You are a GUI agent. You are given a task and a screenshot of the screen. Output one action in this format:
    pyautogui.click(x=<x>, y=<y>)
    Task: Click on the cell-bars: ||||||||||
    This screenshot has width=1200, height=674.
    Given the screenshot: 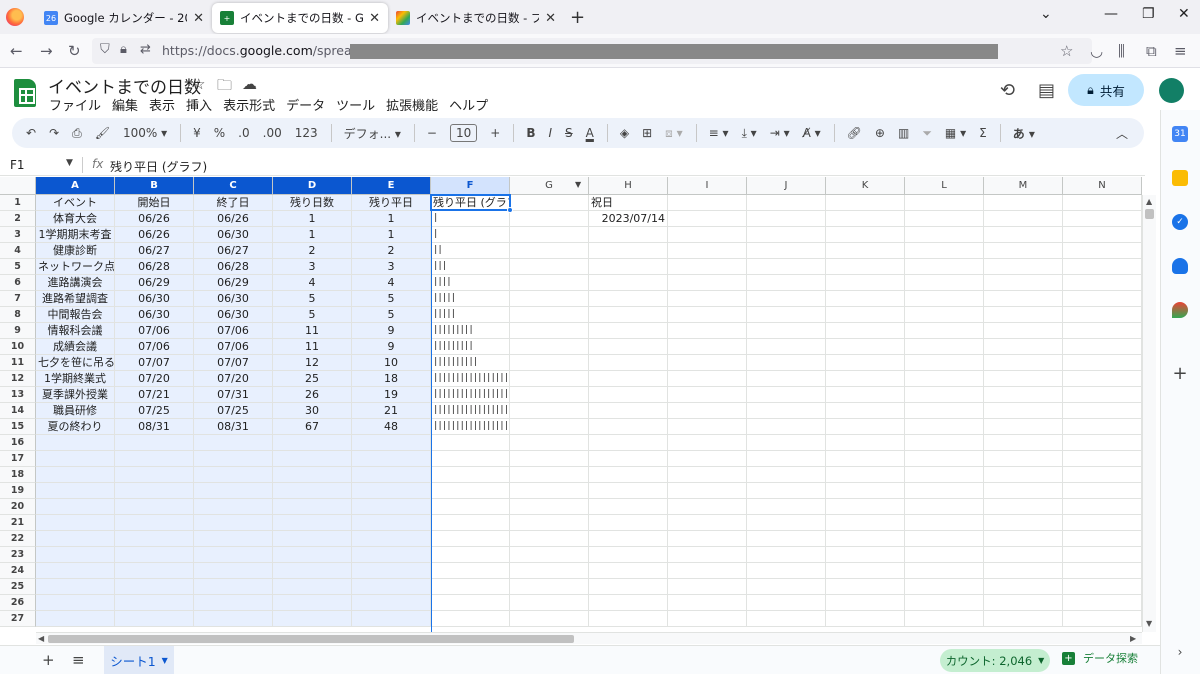 What is the action you would take?
    pyautogui.click(x=470, y=363)
    